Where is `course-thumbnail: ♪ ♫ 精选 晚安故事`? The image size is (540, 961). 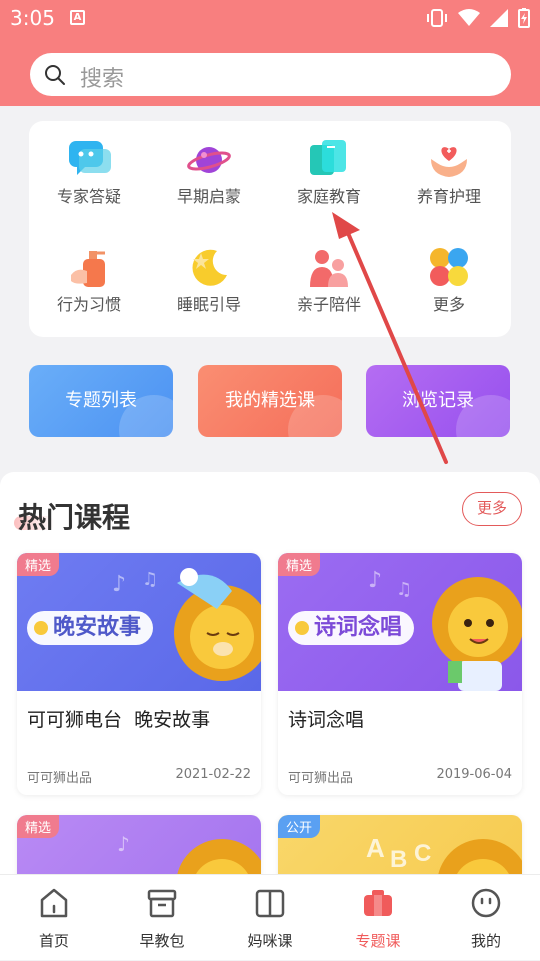 course-thumbnail: ♪ ♫ 精选 晚安故事 is located at coordinates (139, 622).